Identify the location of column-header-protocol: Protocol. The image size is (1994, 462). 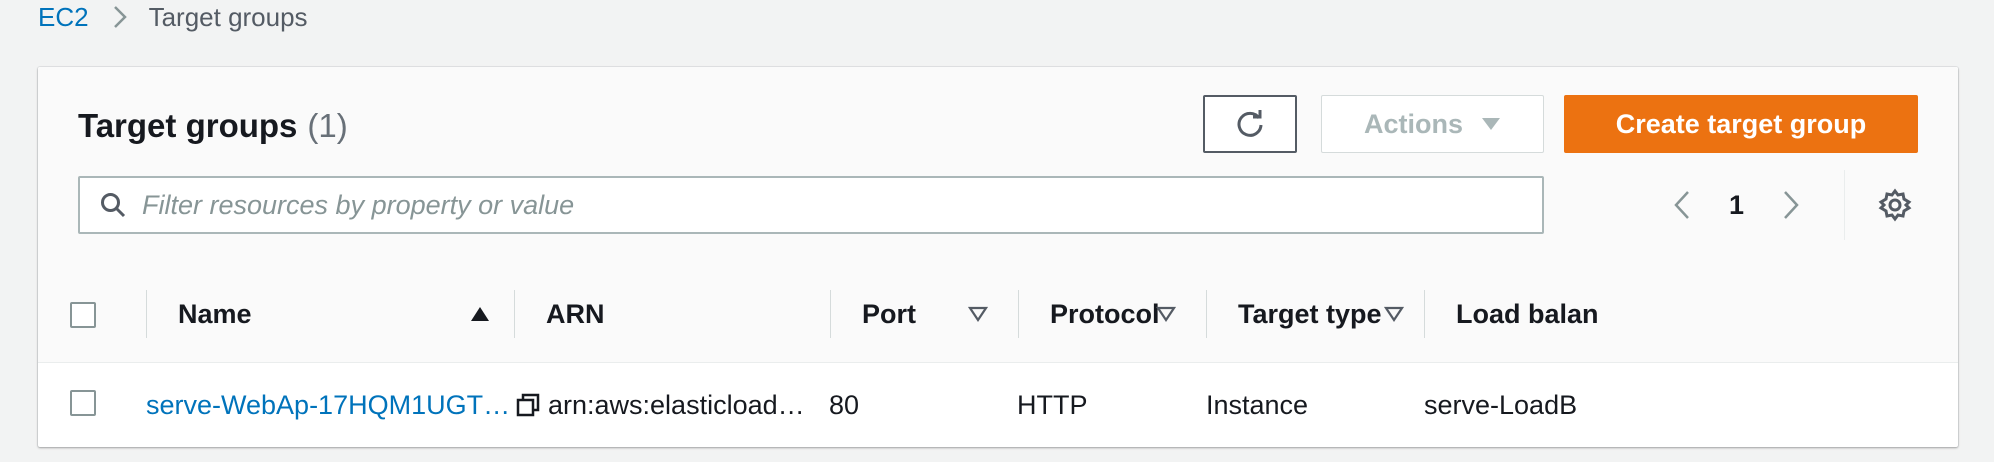
(1113, 314).